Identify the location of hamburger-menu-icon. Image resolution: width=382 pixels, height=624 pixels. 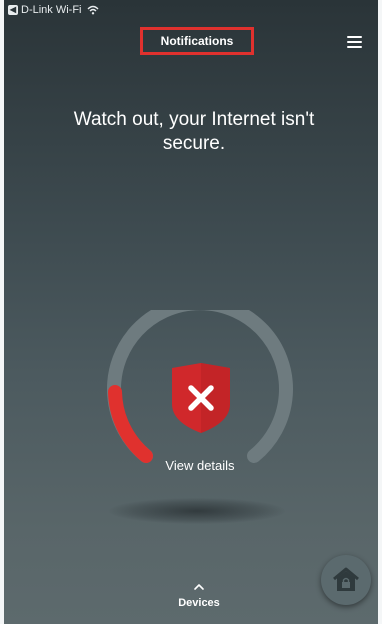
(355, 42).